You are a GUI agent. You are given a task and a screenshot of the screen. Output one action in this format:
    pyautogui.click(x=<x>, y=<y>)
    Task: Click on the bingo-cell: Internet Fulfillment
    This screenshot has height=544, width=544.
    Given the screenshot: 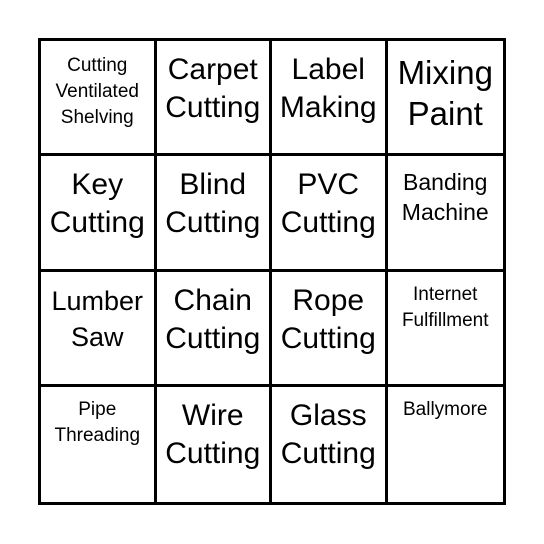 What is the action you would take?
    pyautogui.click(x=445, y=329)
    